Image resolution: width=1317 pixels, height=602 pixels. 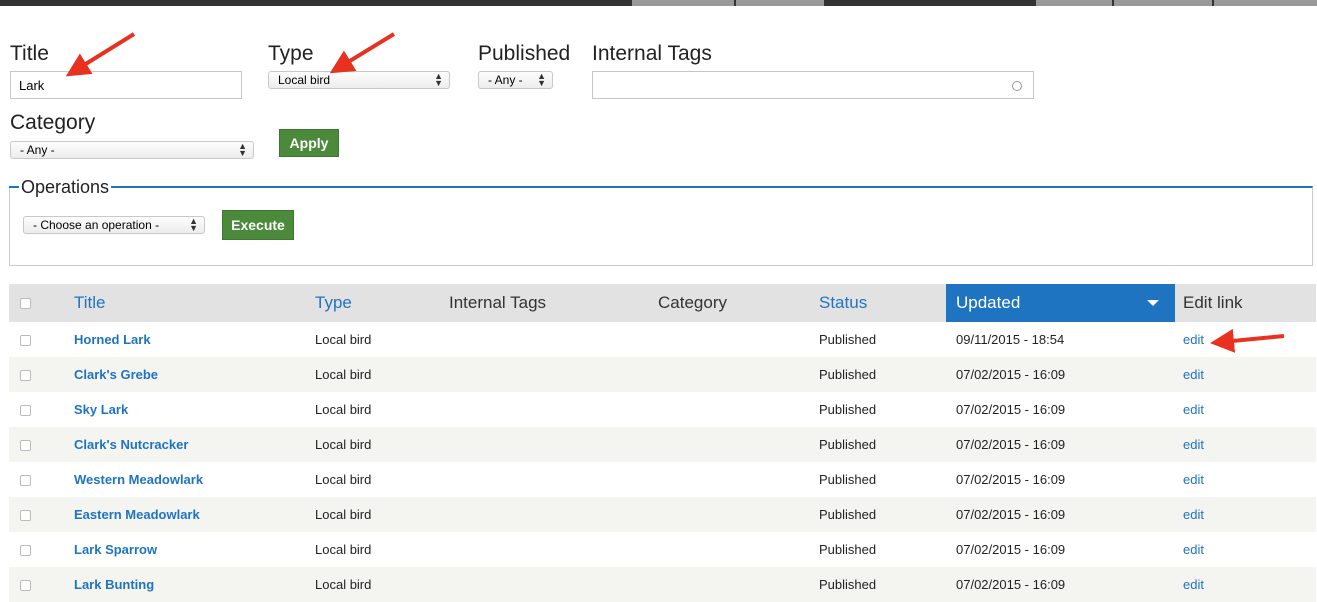 What do you see at coordinates (362, 53) in the screenshot?
I see `annotation-arrow-type` at bounding box center [362, 53].